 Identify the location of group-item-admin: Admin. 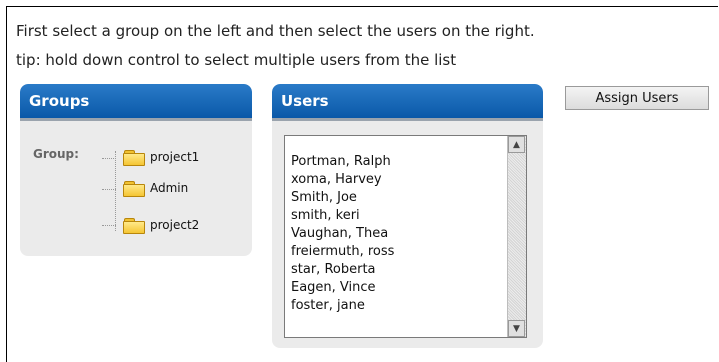
(155, 188).